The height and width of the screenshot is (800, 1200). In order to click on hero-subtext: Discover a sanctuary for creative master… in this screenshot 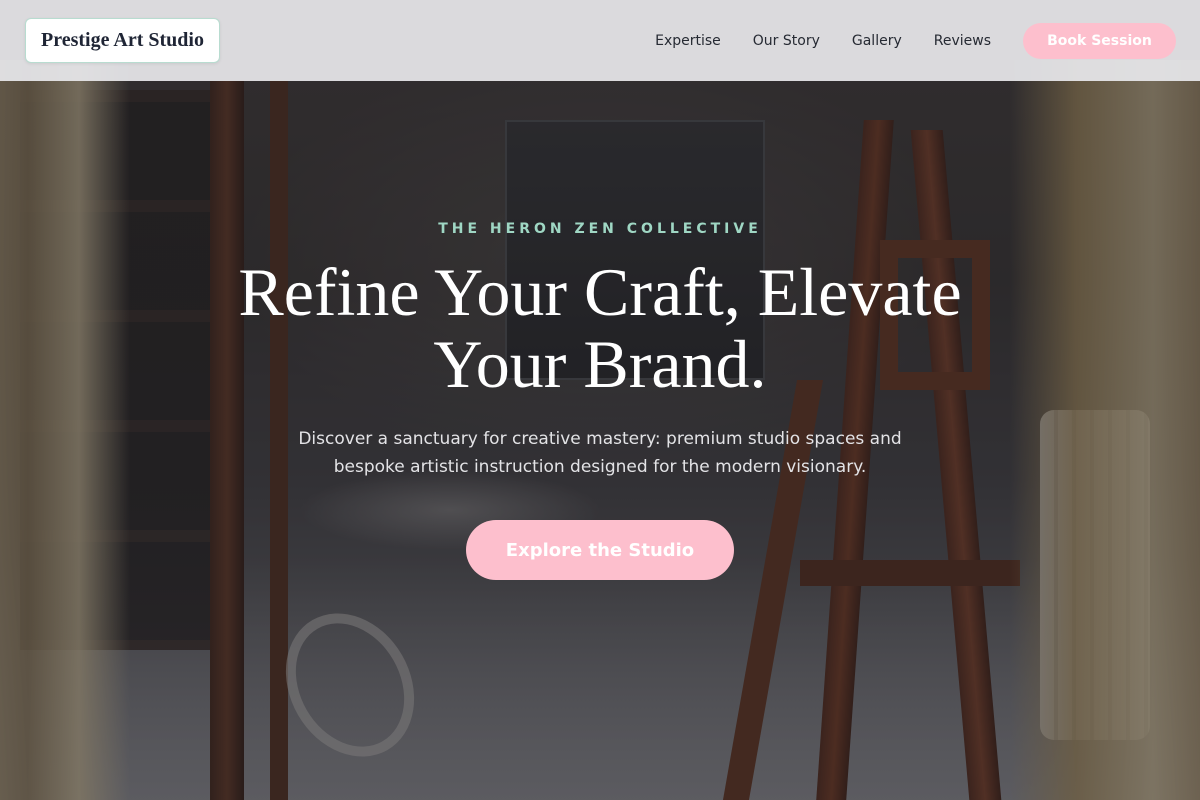, I will do `click(600, 453)`.